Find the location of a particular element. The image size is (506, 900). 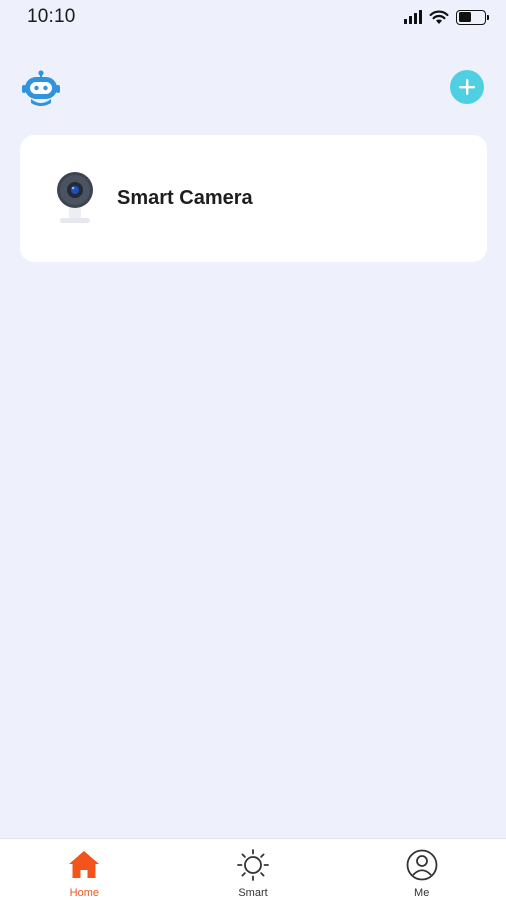

tab-smart: Smart is located at coordinates (253, 869).